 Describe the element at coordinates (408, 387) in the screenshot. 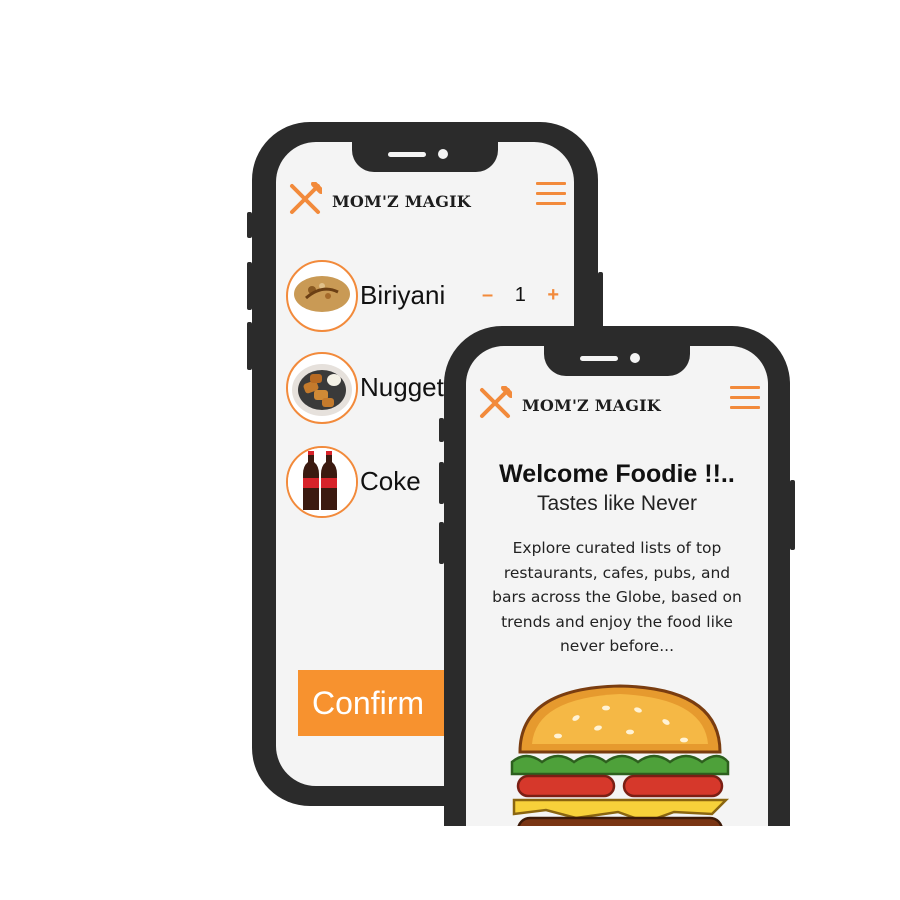

I see `item-name: Nuggets` at that location.